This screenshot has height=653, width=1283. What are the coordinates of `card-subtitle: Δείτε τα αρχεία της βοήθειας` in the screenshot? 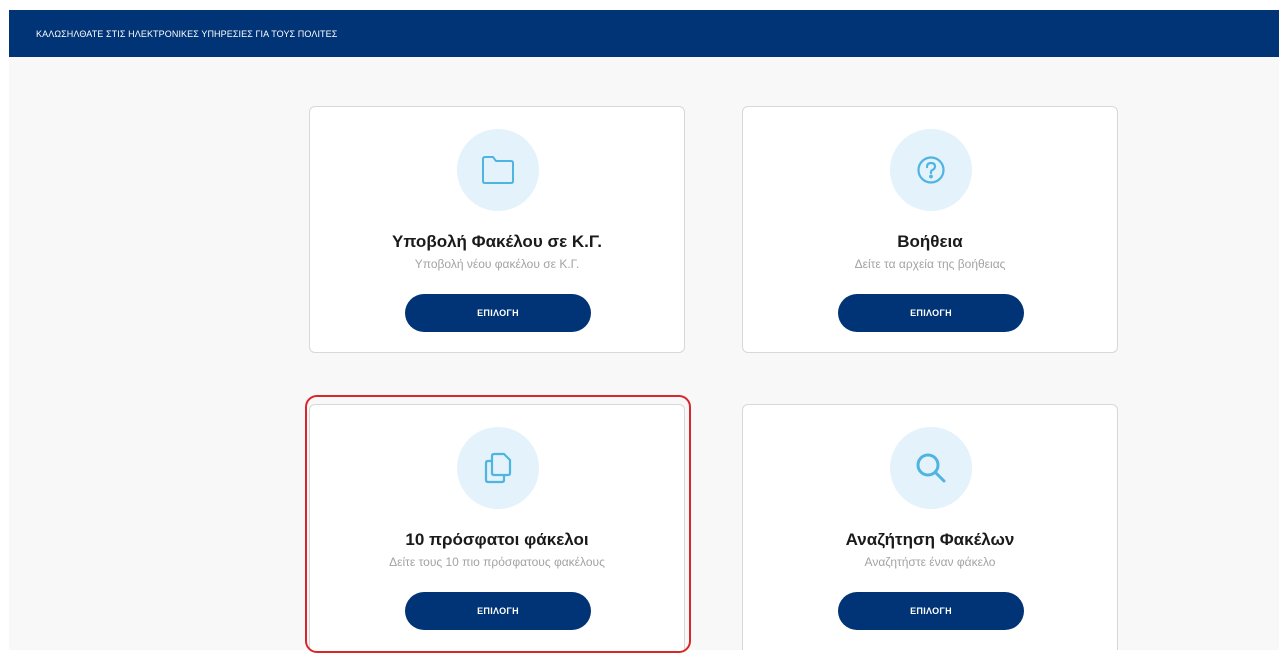 It's located at (930, 264).